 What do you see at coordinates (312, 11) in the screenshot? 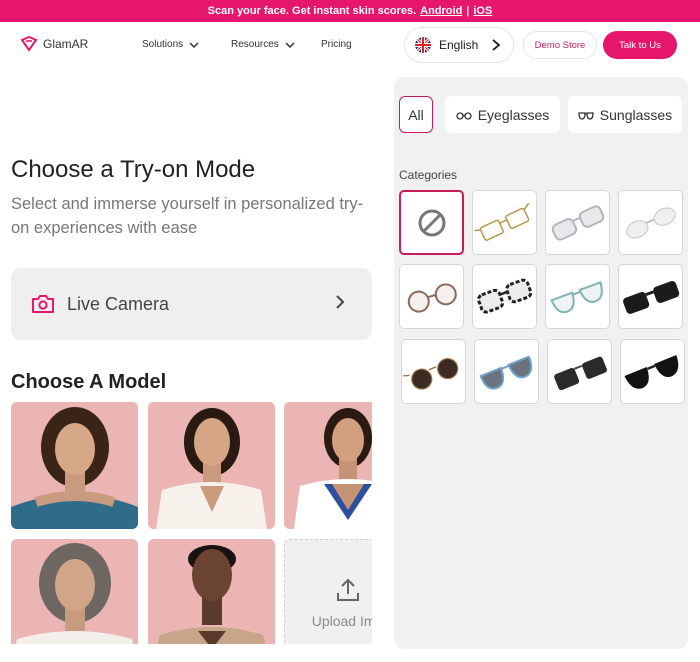
I see `banner-text: Scan your face. Get instant skin scores.` at bounding box center [312, 11].